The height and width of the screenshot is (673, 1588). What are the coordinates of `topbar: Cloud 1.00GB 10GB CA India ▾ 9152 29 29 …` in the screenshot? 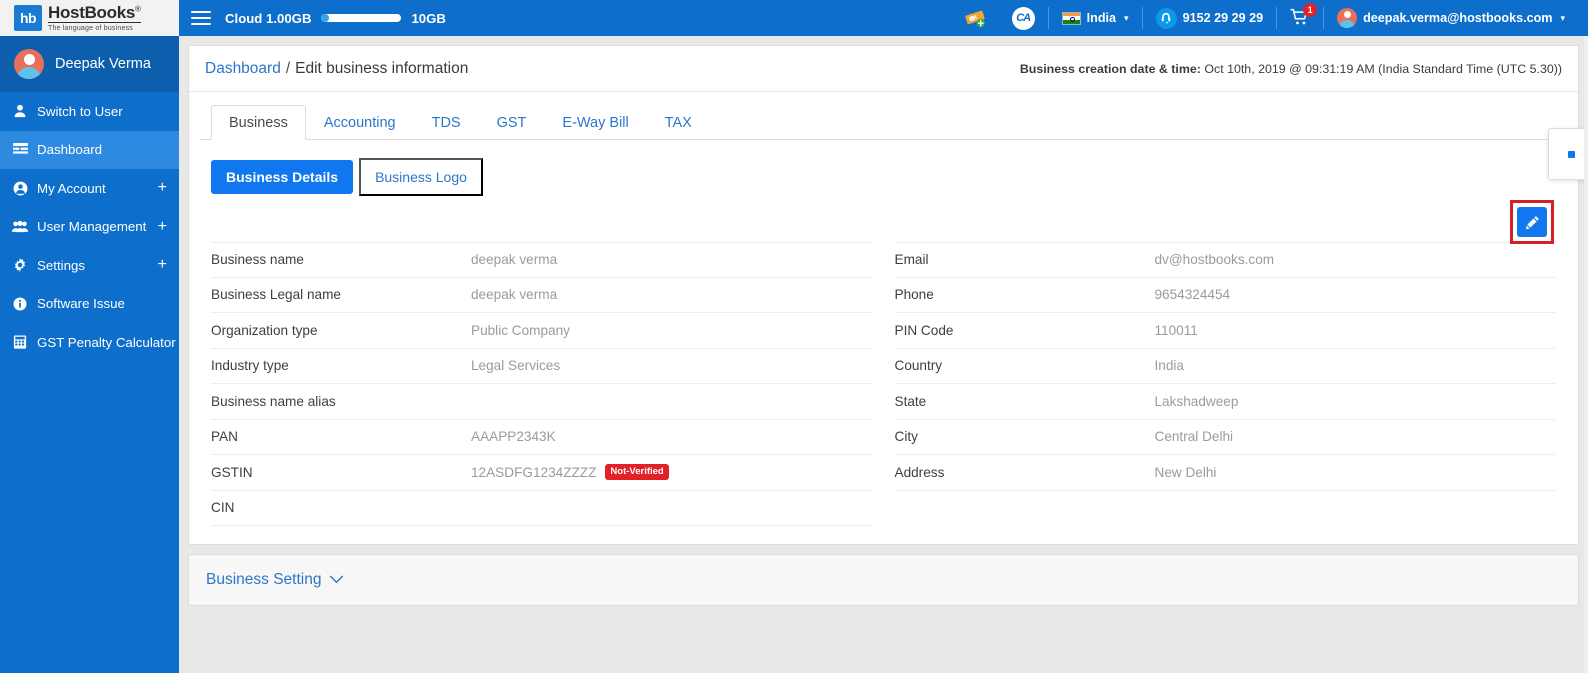 It's located at (883, 18).